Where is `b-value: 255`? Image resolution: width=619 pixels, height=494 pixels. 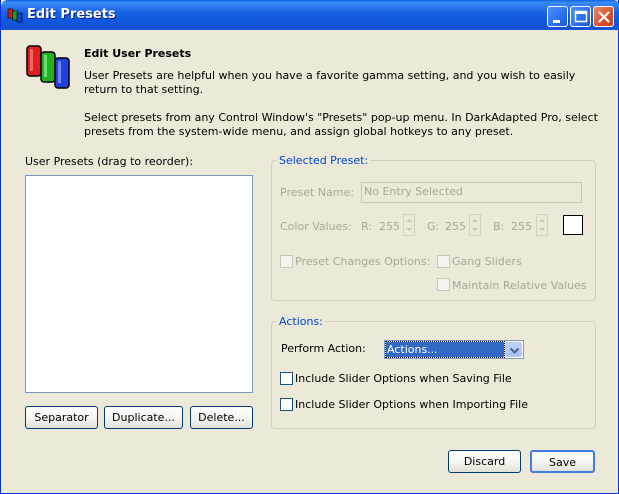
b-value: 255 is located at coordinates (521, 226).